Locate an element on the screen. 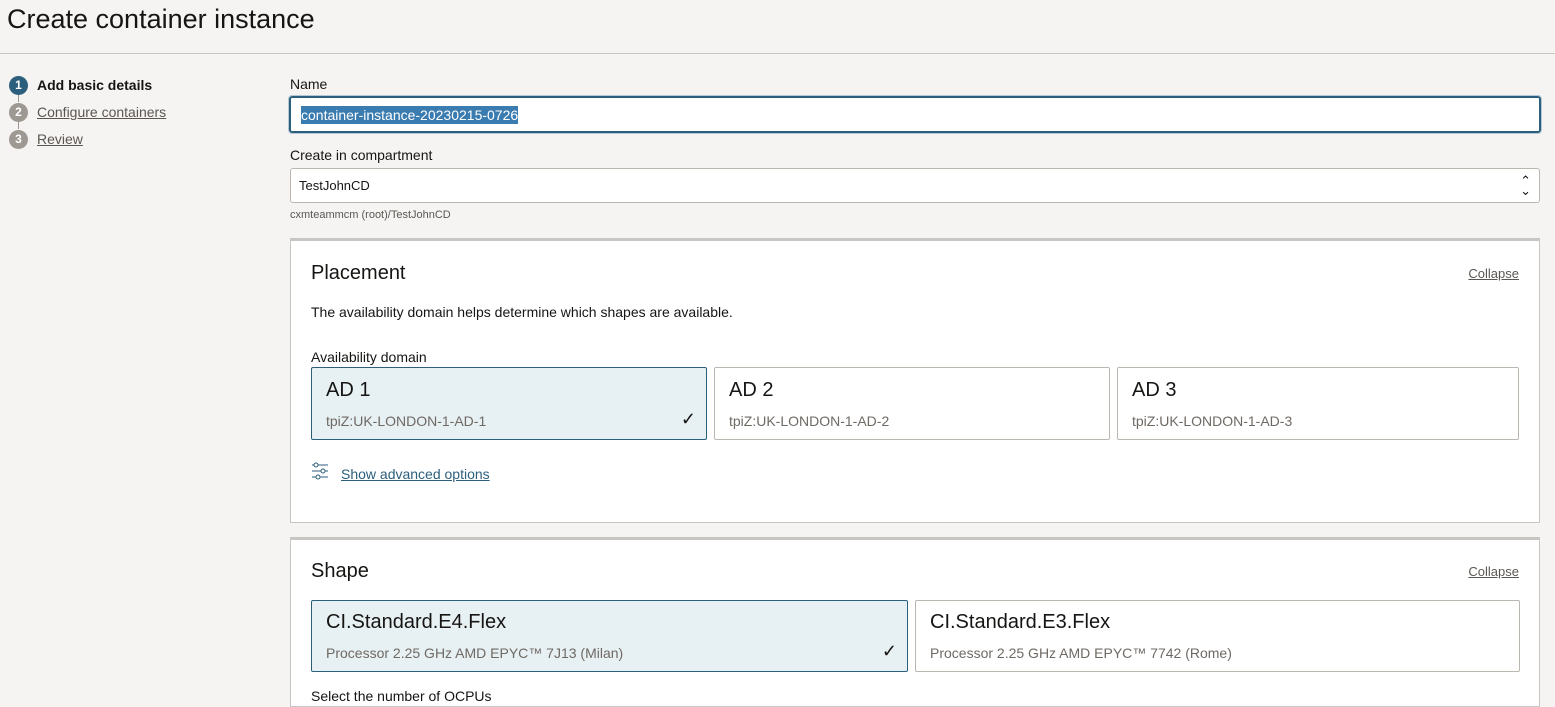 The width and height of the screenshot is (1555, 707). ad-card-2: AD 2 tpiZ:UK-LONDON-1-AD-2 is located at coordinates (912, 403).